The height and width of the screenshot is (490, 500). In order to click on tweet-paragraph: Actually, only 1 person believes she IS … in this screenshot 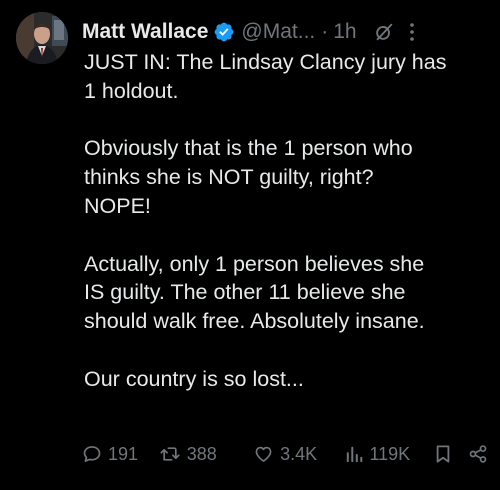, I will do `click(254, 292)`.